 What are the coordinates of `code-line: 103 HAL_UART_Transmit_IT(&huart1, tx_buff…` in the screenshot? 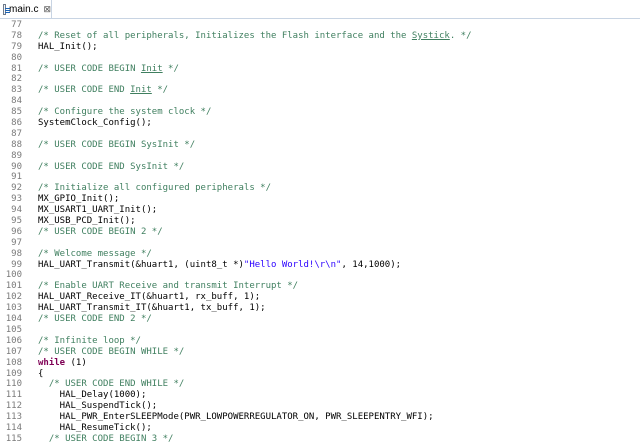 It's located at (320, 308).